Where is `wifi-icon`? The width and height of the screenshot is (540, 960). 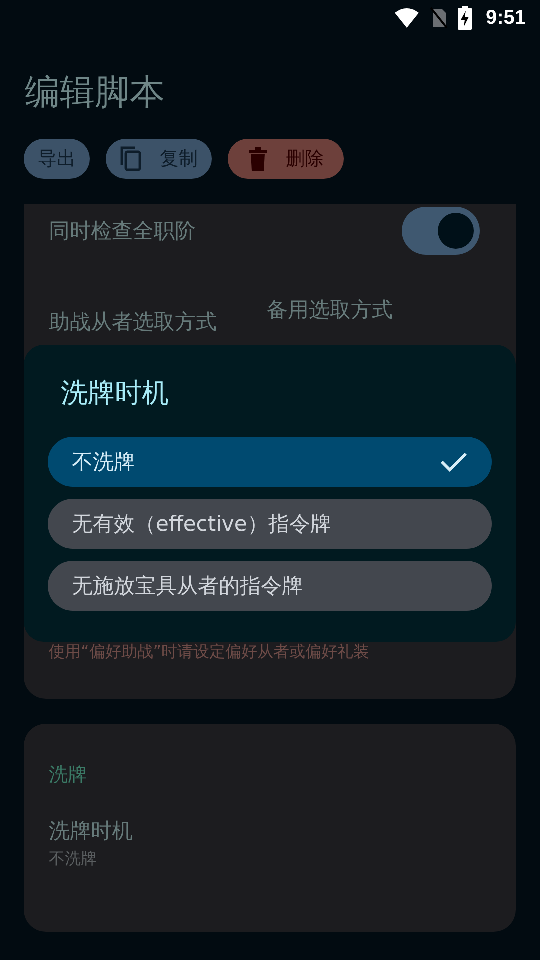
wifi-icon is located at coordinates (407, 18).